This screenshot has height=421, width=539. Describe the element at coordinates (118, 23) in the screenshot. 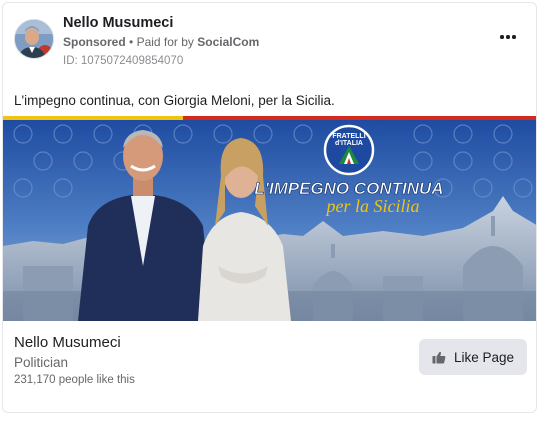

I see `page-name: Nello Musumeci` at that location.